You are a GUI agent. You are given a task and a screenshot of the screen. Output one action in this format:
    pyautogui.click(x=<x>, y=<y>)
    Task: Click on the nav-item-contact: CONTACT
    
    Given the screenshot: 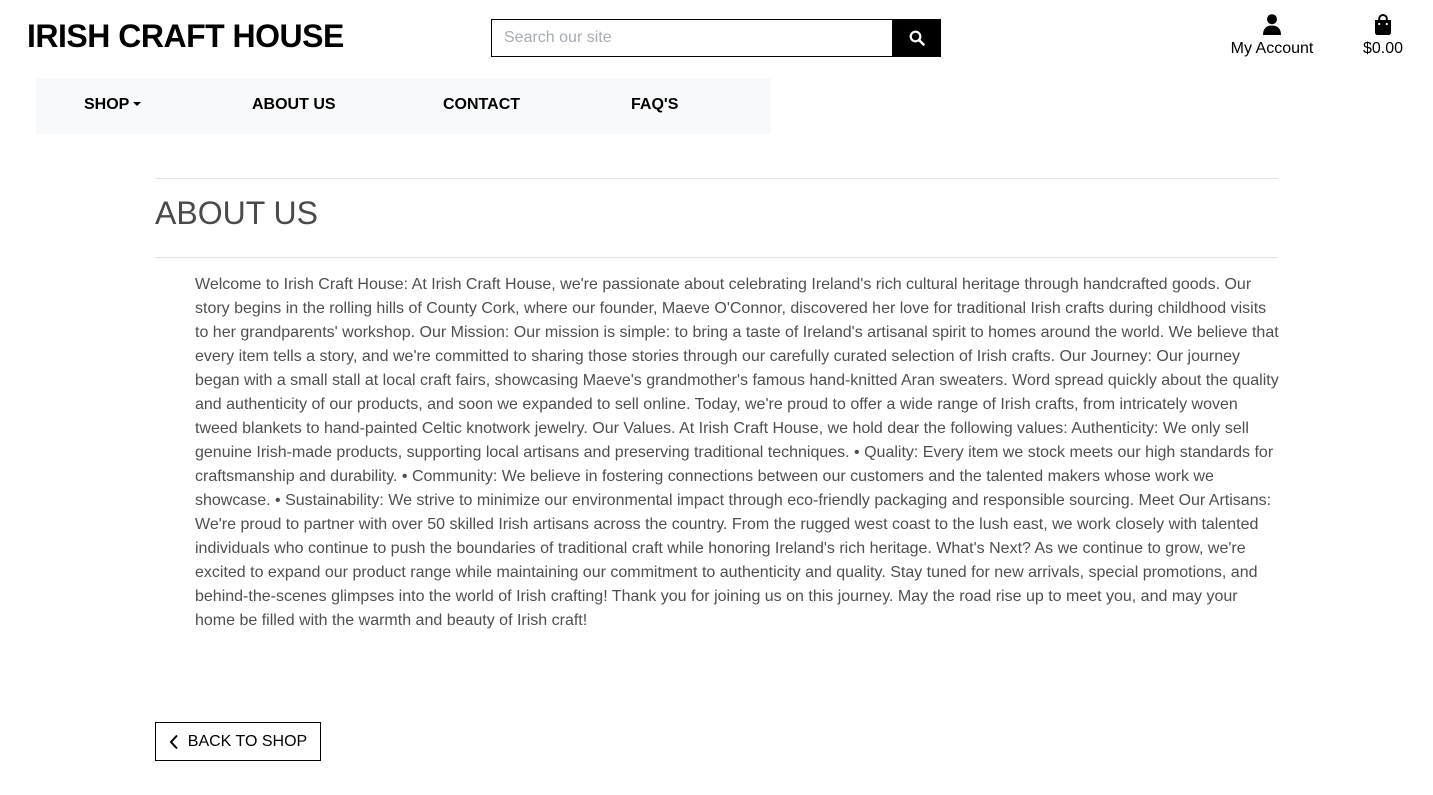 What is the action you would take?
    pyautogui.click(x=481, y=105)
    